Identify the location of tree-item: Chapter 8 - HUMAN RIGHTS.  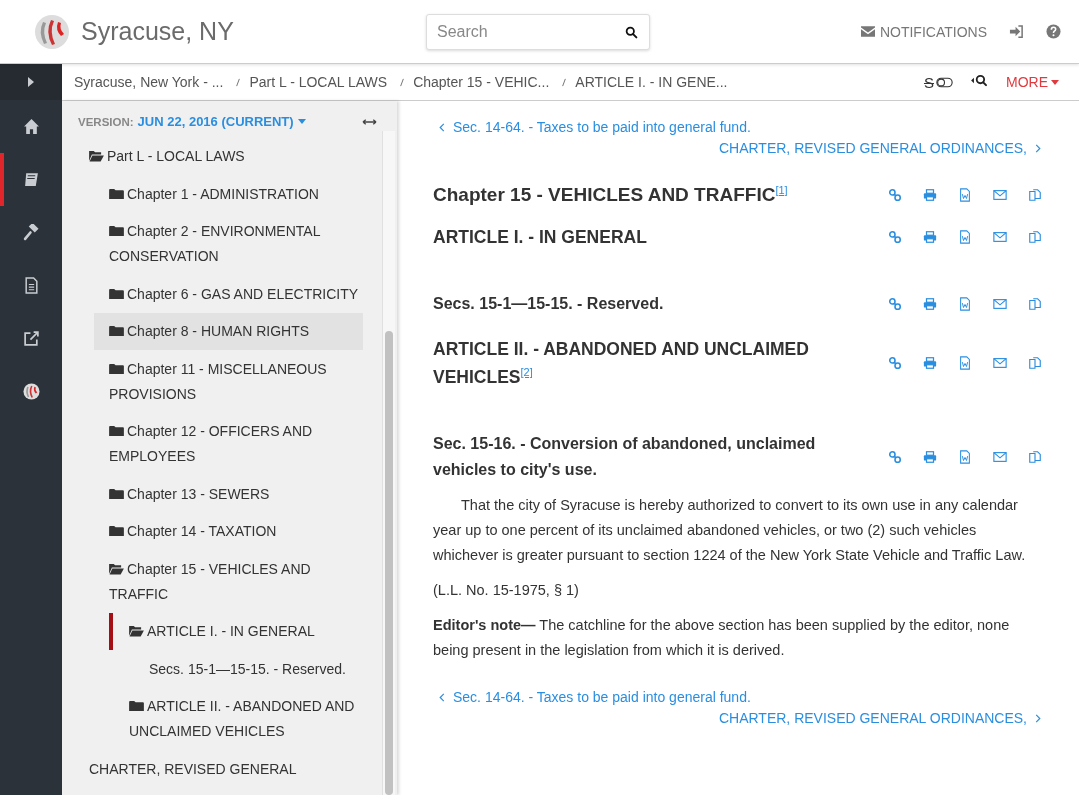
(228, 331).